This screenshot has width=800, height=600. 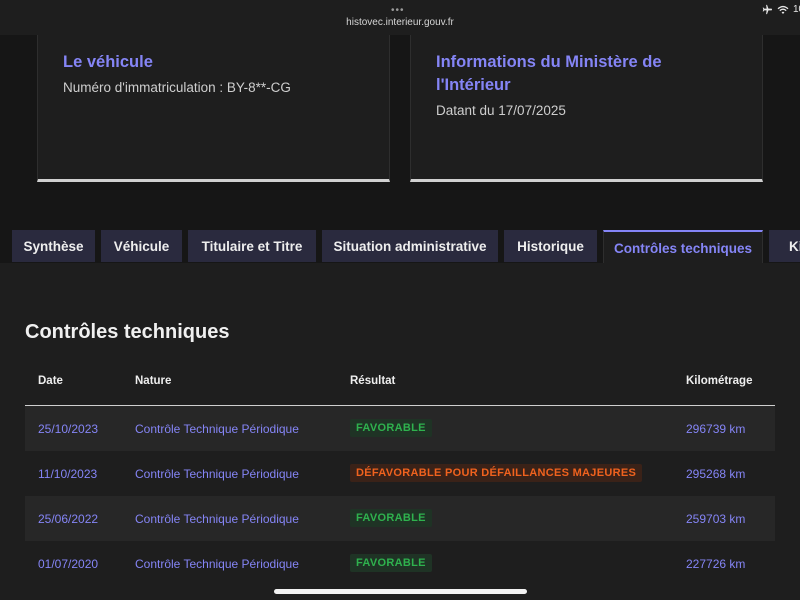 What do you see at coordinates (549, 73) in the screenshot?
I see `ministry-card-title: Informations du Ministère de l'Intérieur` at bounding box center [549, 73].